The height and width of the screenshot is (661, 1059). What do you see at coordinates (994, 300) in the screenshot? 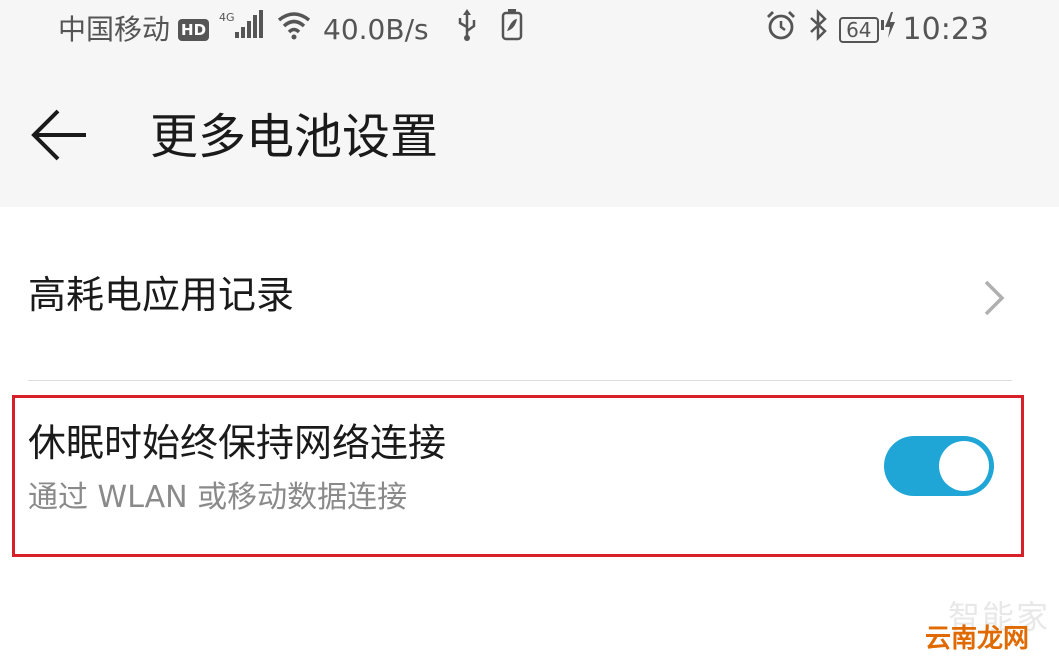
I see `chevron-right-icon` at bounding box center [994, 300].